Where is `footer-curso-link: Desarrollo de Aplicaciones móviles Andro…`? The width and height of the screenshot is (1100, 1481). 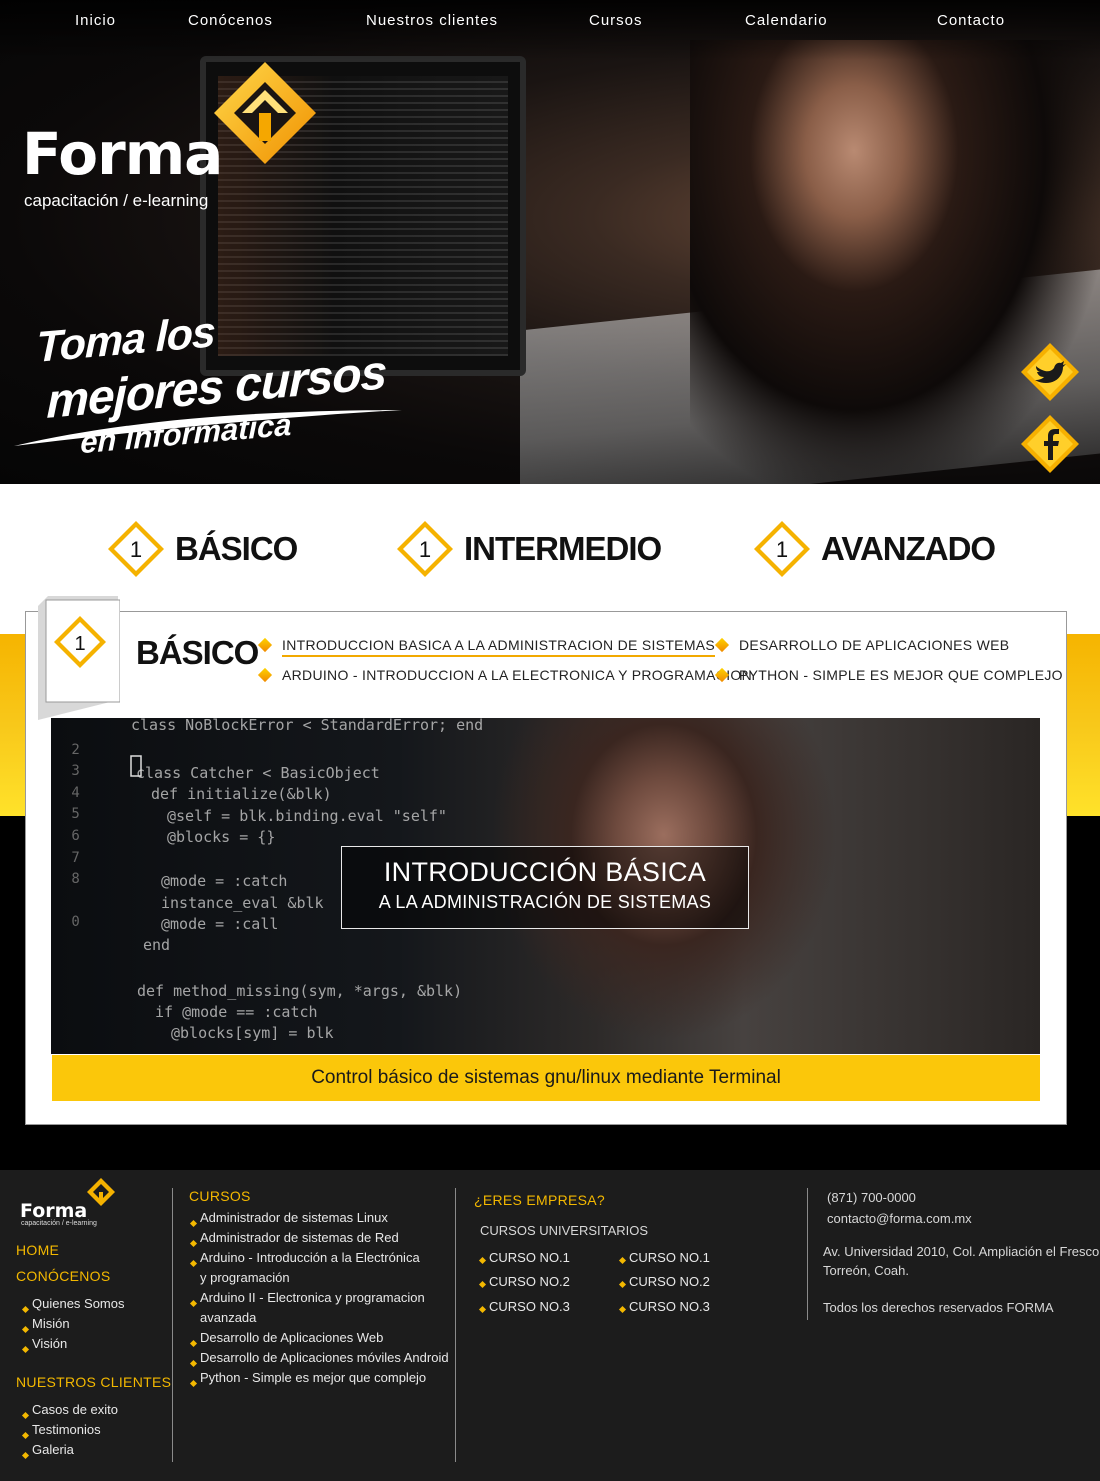
footer-curso-link: Desarrollo de Aplicaciones móviles Andro… is located at coordinates (324, 1357).